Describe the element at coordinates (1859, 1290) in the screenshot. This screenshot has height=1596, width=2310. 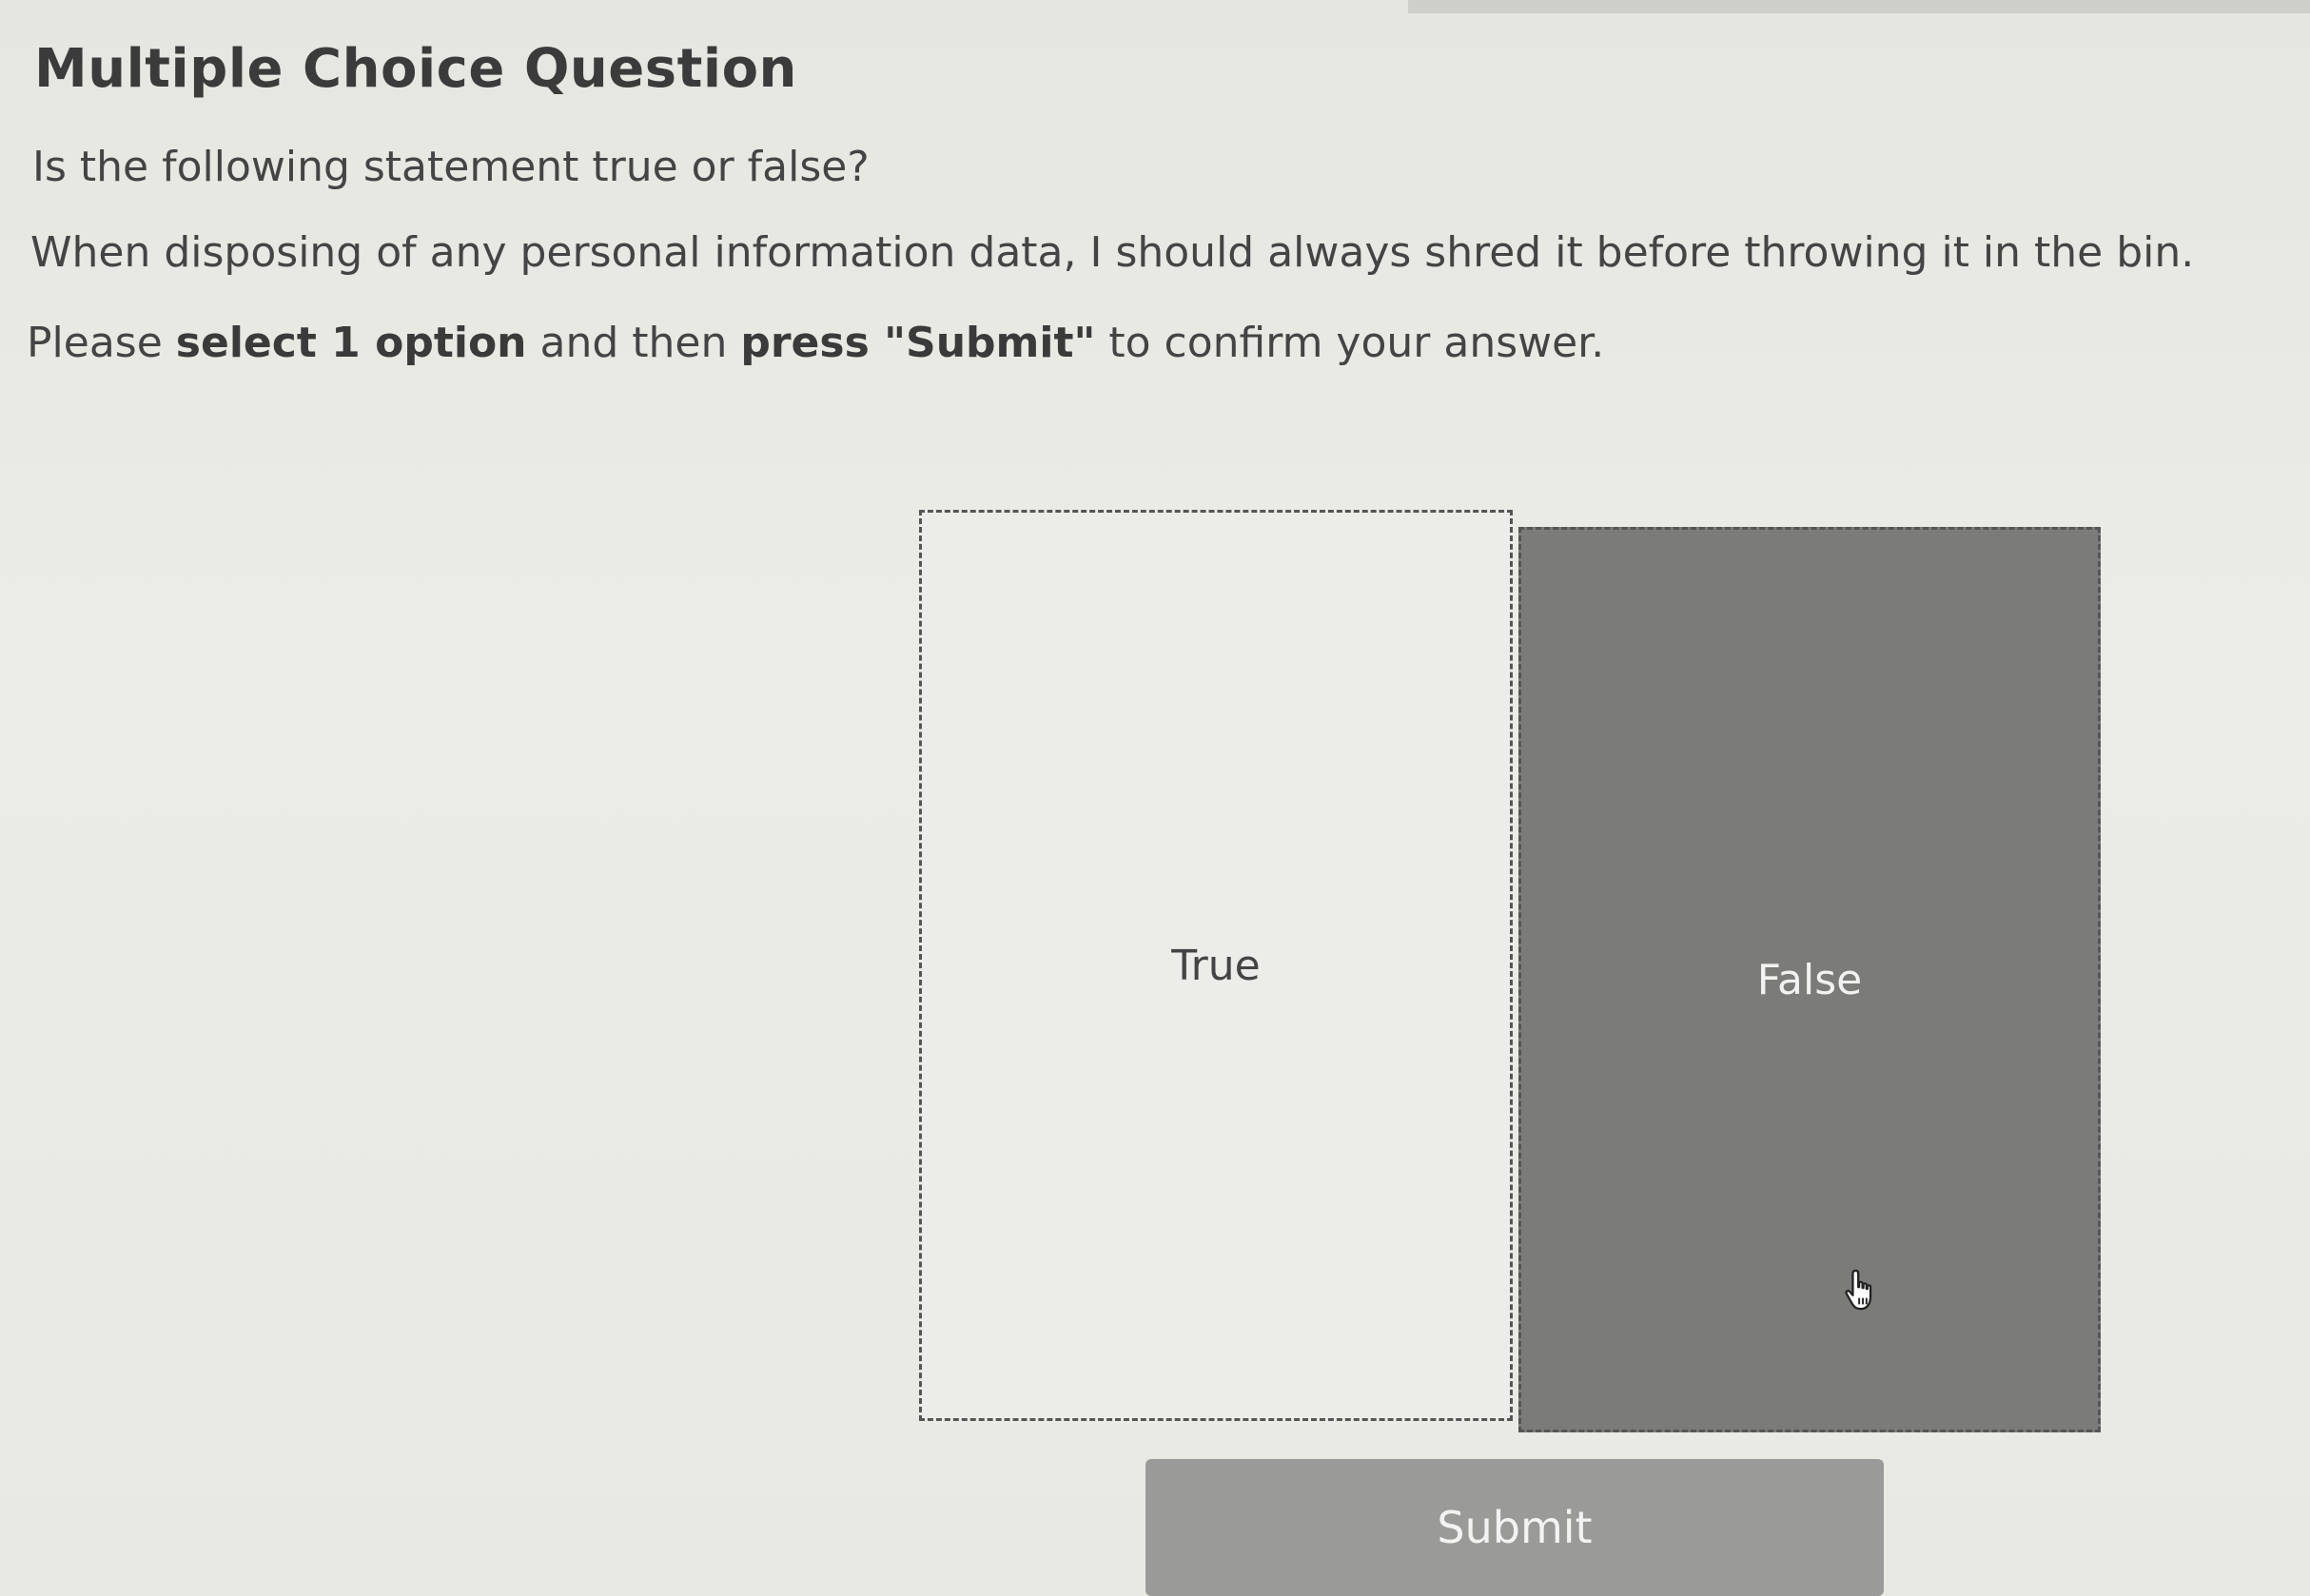
I see `hand-pointer-icon` at that location.